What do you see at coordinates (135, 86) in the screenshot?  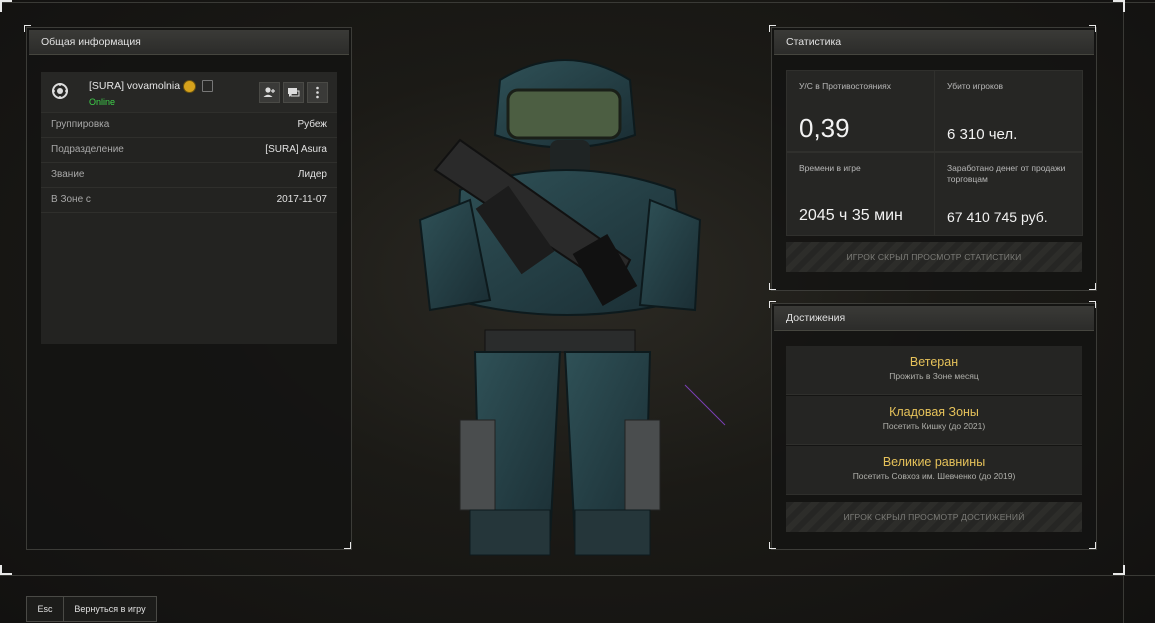 I see `player-name: [SURA] vovamolnia` at bounding box center [135, 86].